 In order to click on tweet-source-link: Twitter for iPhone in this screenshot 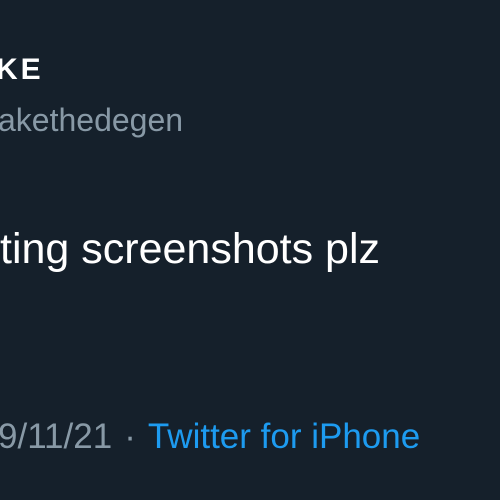, I will do `click(284, 436)`.